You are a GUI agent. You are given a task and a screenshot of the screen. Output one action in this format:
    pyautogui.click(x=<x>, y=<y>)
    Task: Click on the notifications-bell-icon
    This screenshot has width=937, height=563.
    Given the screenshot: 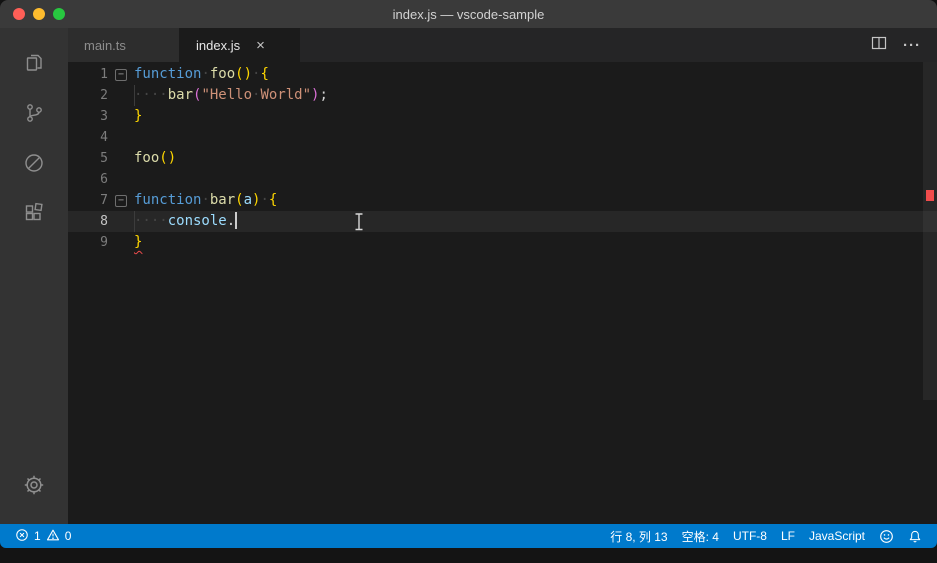 What is the action you would take?
    pyautogui.click(x=915, y=536)
    